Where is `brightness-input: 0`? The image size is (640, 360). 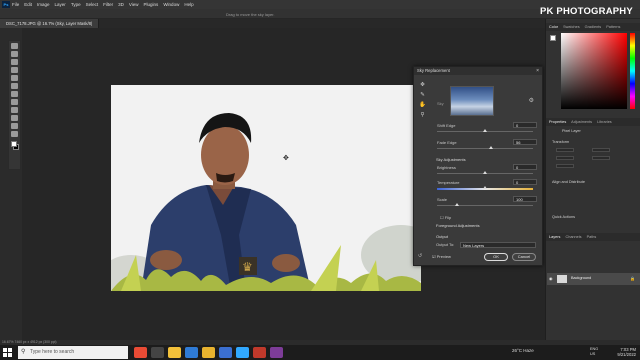
brightness-input: 0 is located at coordinates (525, 167).